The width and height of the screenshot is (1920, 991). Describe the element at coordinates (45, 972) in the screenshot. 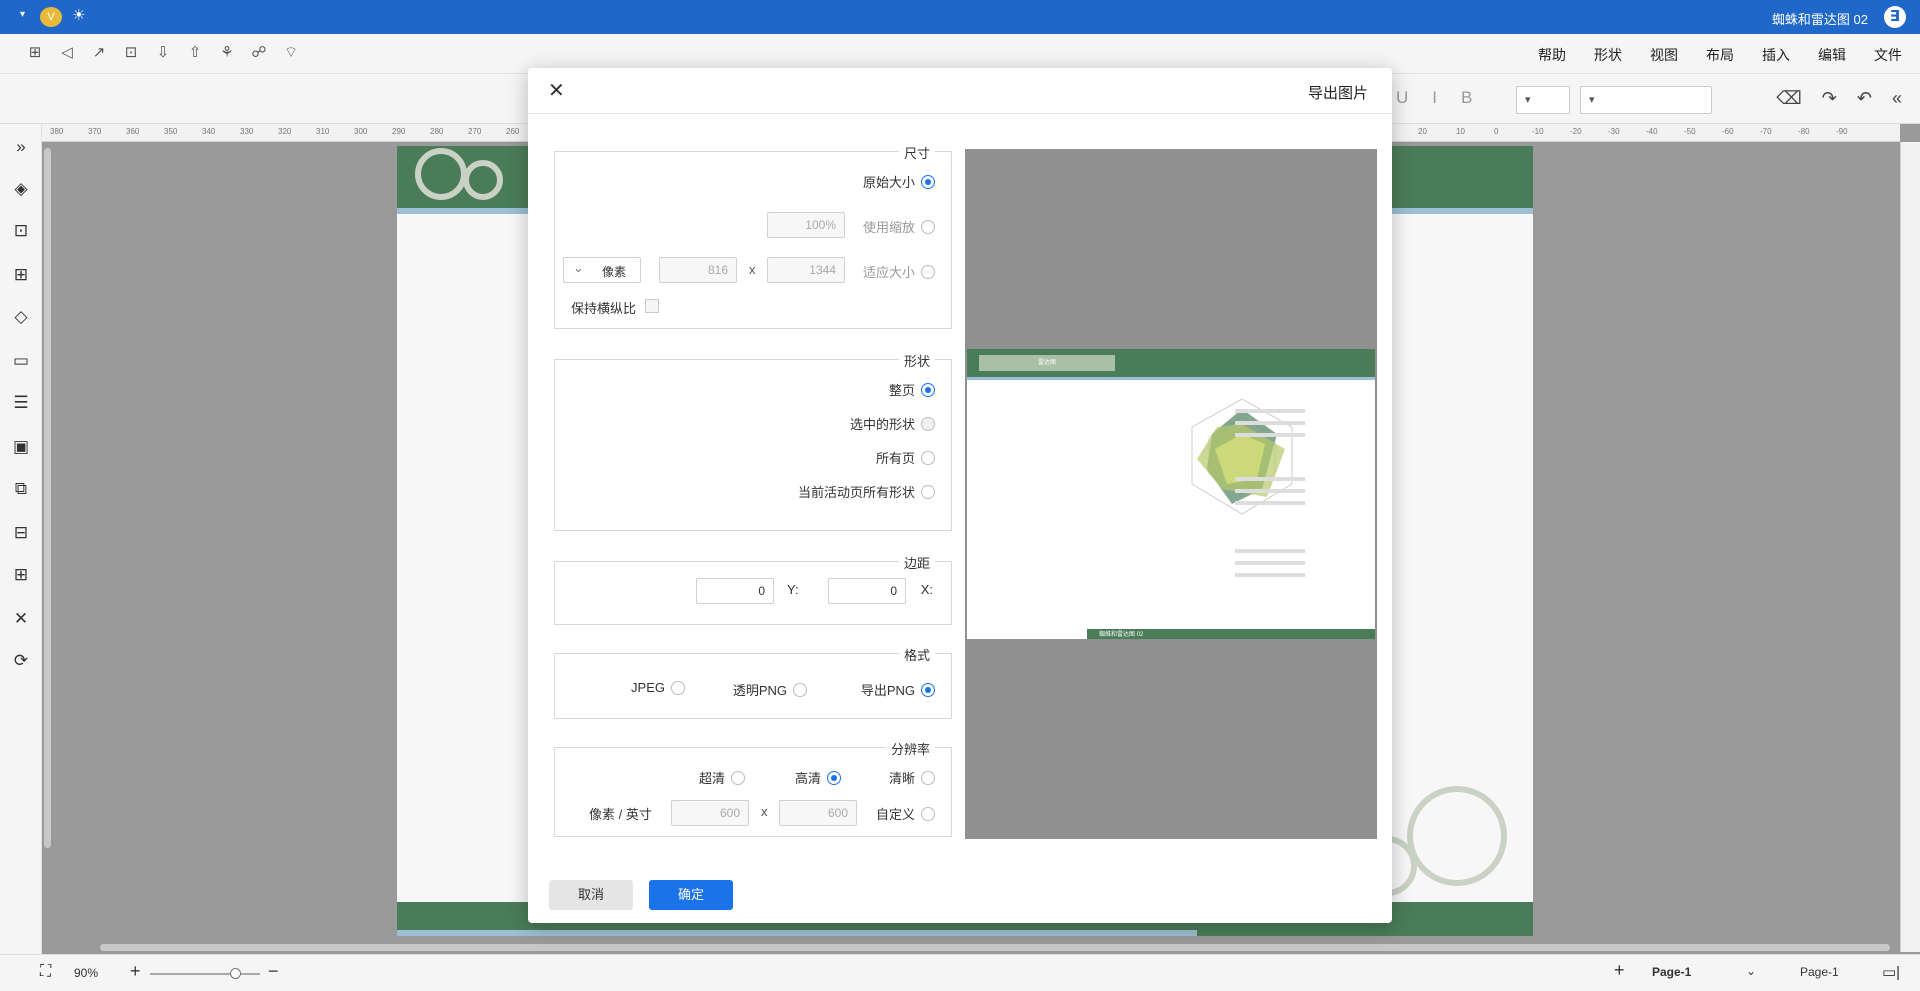

I see `fit-page-icon: ⛶` at that location.